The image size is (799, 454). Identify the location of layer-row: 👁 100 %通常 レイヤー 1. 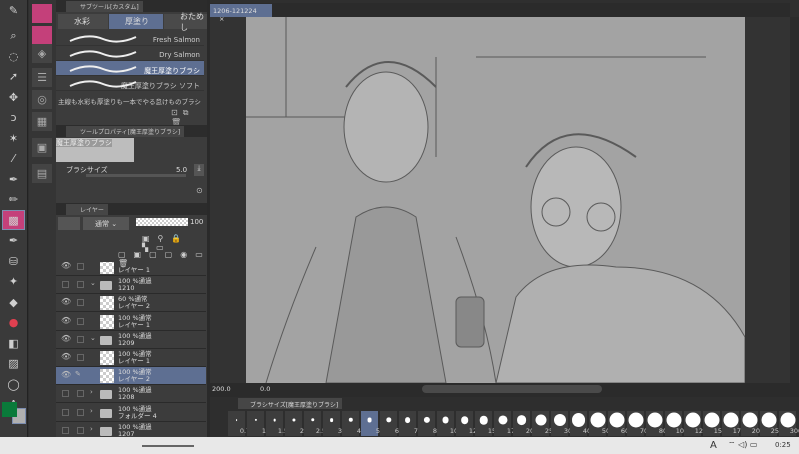
(131, 322).